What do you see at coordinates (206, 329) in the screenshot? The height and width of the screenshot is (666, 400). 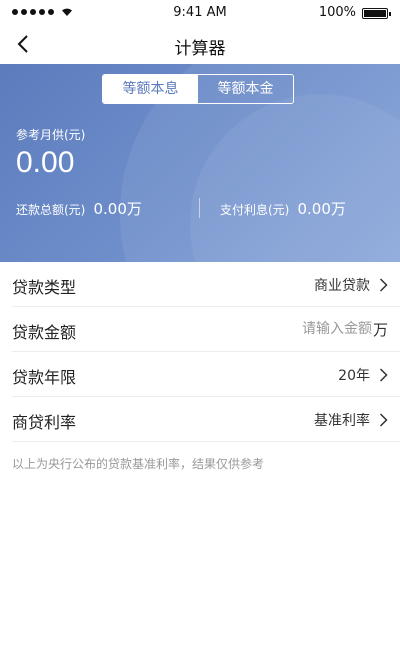 I see `loan-amount-row: 贷款金额 万` at bounding box center [206, 329].